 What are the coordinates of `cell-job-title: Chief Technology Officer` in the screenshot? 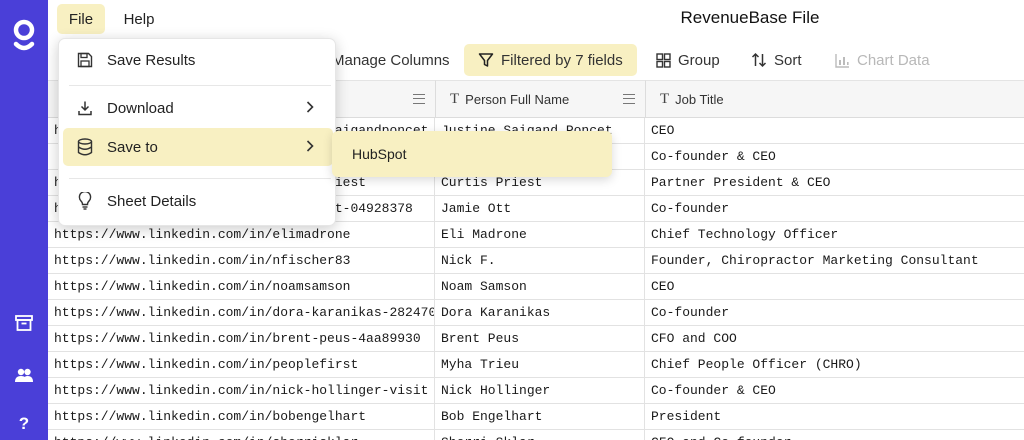 It's located at (834, 235).